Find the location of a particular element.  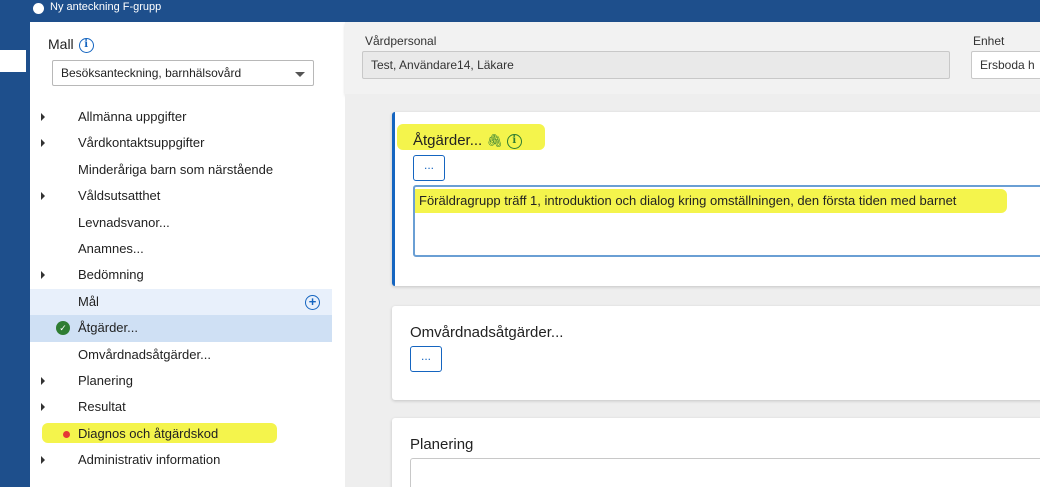

required-dot-icon is located at coordinates (66, 434).